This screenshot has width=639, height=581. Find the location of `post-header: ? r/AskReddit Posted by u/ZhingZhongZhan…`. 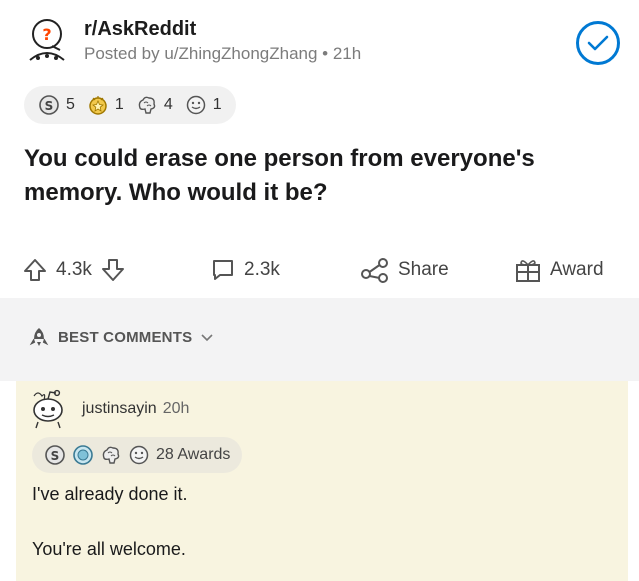

post-header: ? r/AskReddit Posted by u/ZhingZhongZhan… is located at coordinates (322, 43).